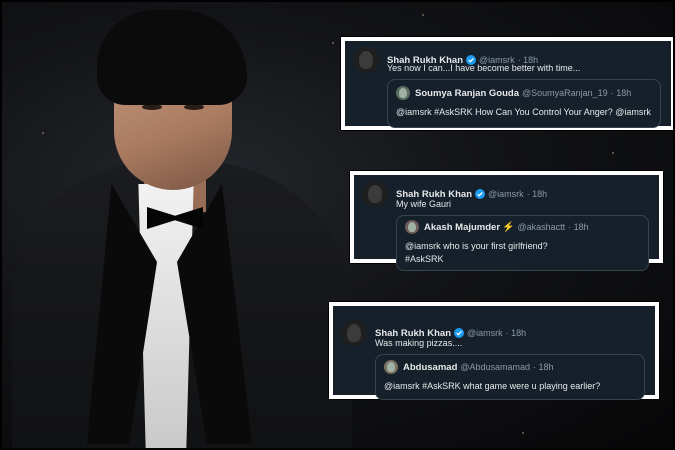 The width and height of the screenshot is (675, 450). Describe the element at coordinates (508, 227) in the screenshot. I see `lightning-emoji: ⚡` at that location.